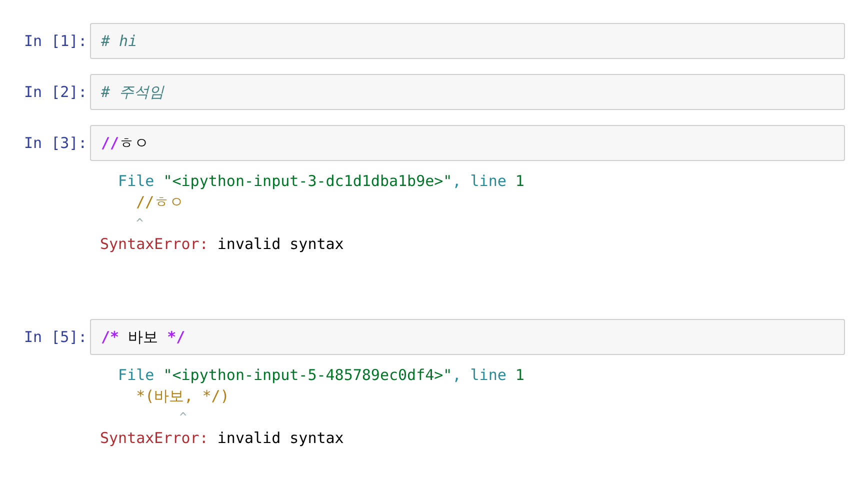  I want to click on code-input: /* 바보 */, so click(467, 337).